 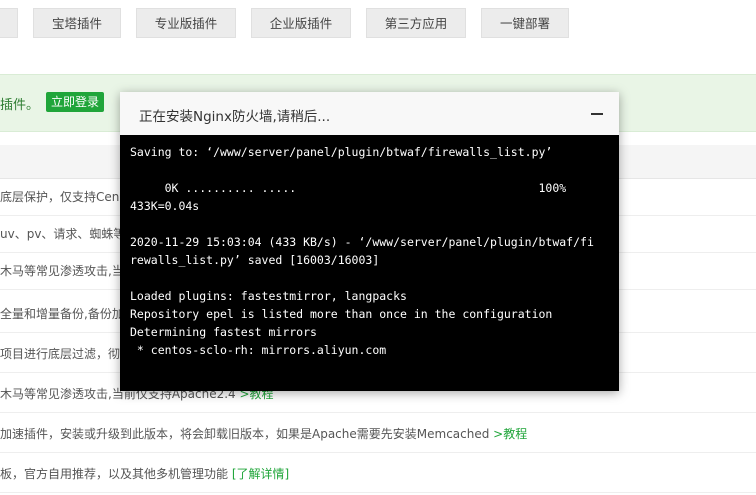 What do you see at coordinates (165, 206) in the screenshot?
I see `log-line: 433K=0.04s` at bounding box center [165, 206].